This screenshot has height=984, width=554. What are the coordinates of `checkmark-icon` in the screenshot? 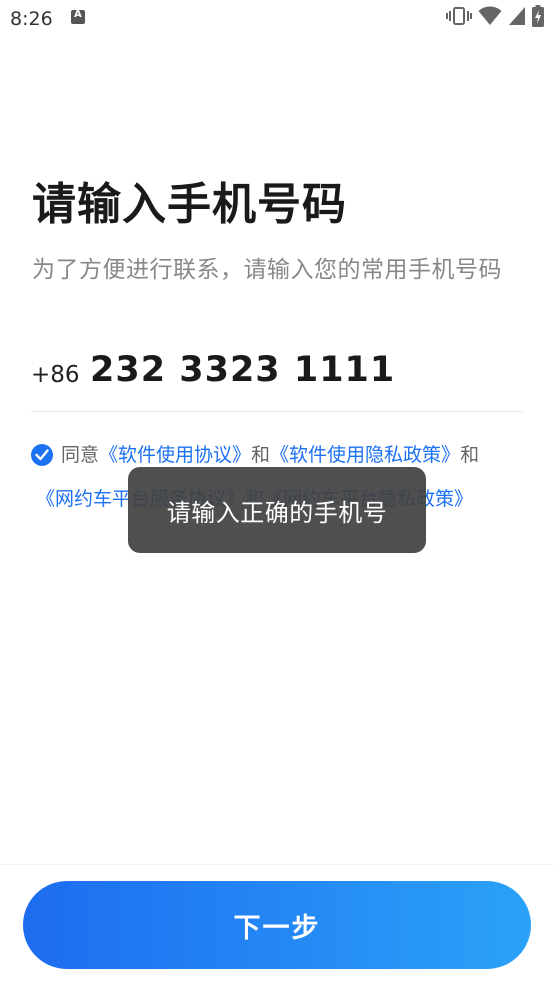 It's located at (42, 455).